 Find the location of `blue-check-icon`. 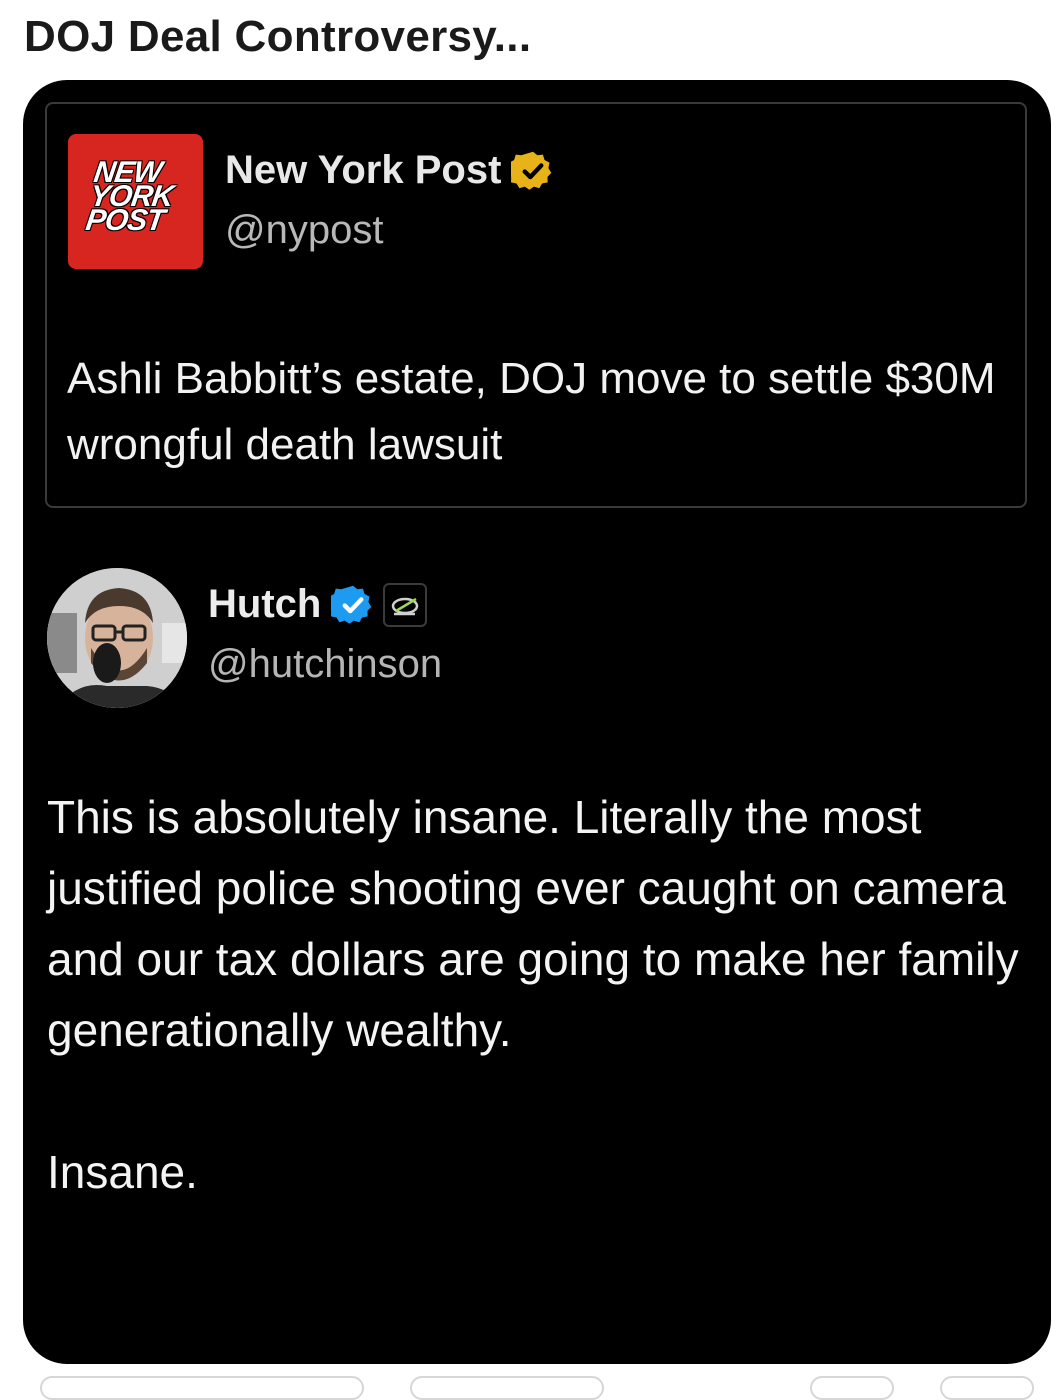

blue-check-icon is located at coordinates (351, 604).